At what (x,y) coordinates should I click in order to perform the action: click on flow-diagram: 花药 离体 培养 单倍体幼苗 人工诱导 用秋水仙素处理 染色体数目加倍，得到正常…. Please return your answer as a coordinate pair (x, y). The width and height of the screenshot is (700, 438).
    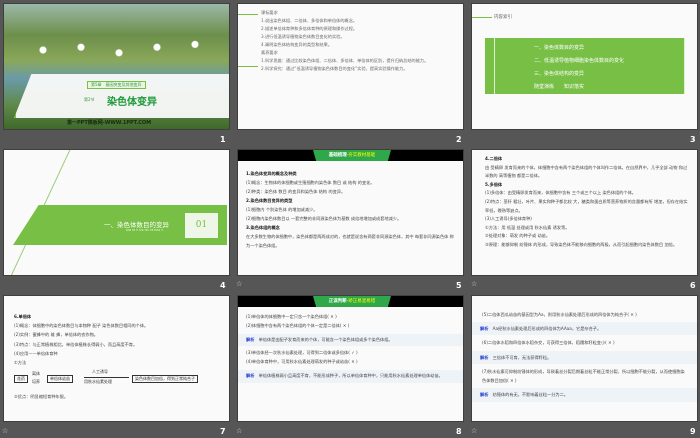
    Looking at the image, I should click on (120, 377).